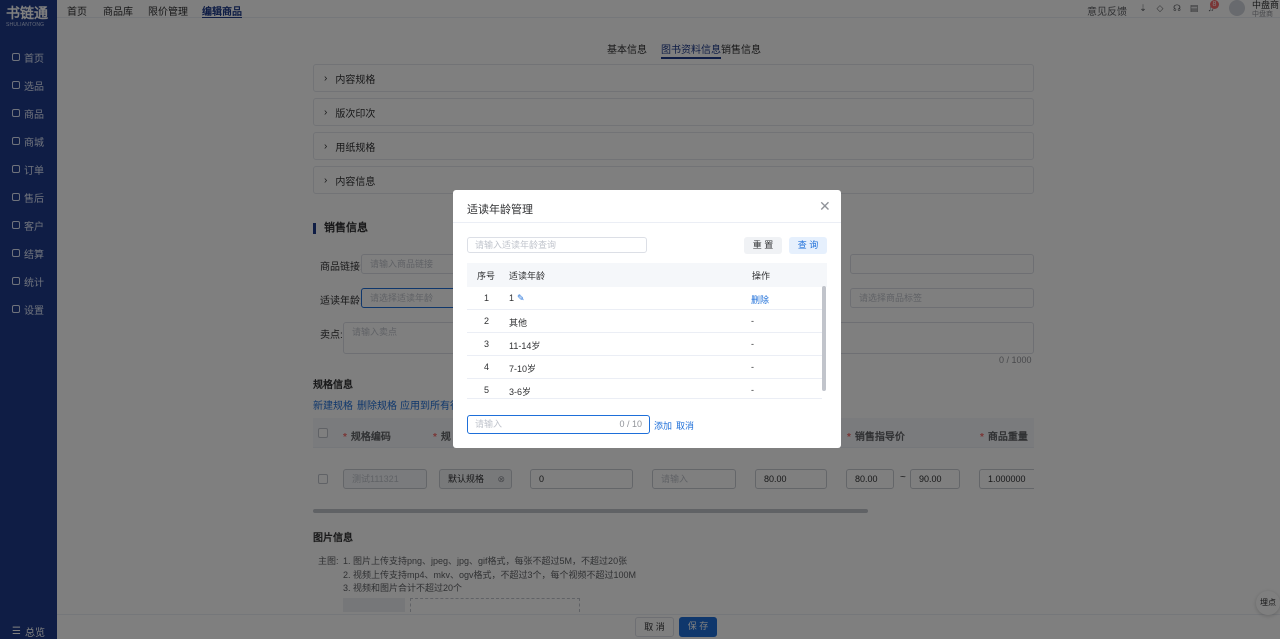 The height and width of the screenshot is (639, 1280). Describe the element at coordinates (761, 276) in the screenshot. I see `col-op: 操作` at that location.